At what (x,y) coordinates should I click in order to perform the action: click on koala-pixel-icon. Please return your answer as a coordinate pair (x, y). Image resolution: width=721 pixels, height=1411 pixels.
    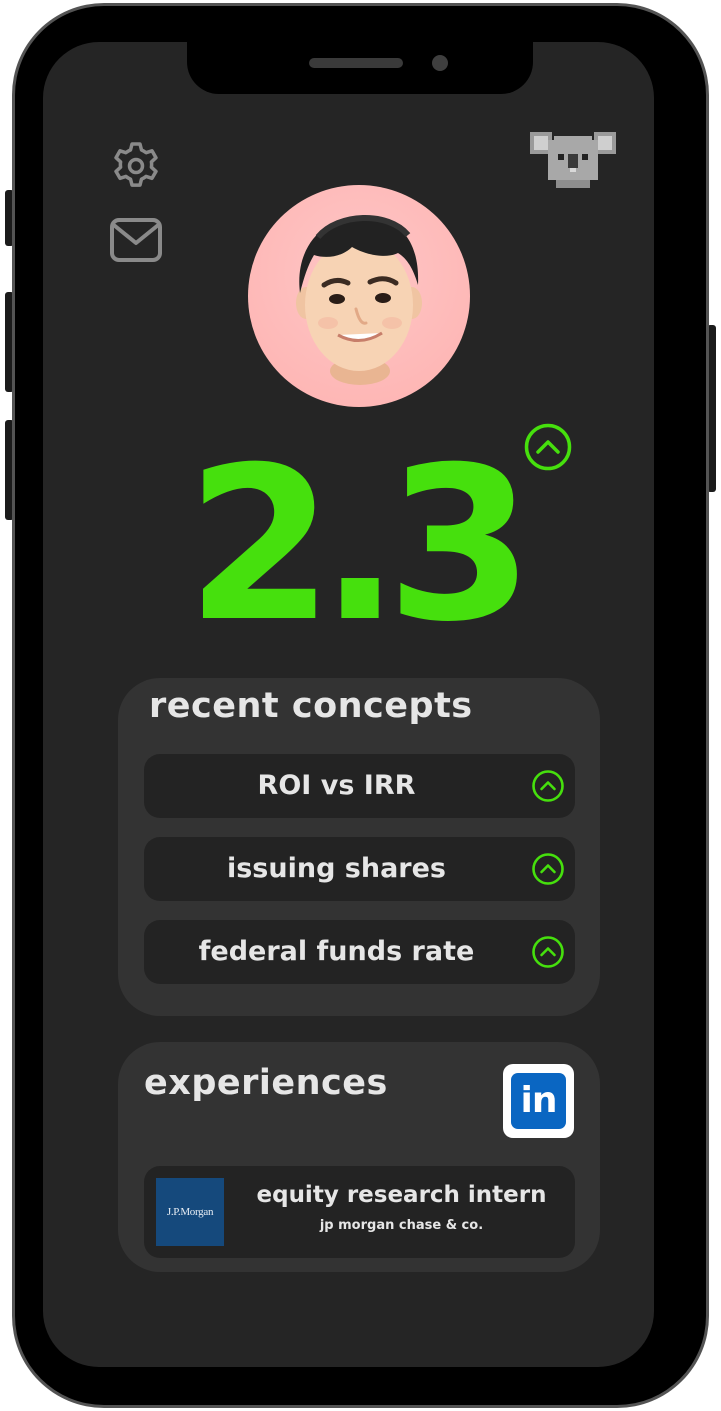
    Looking at the image, I should click on (573, 160).